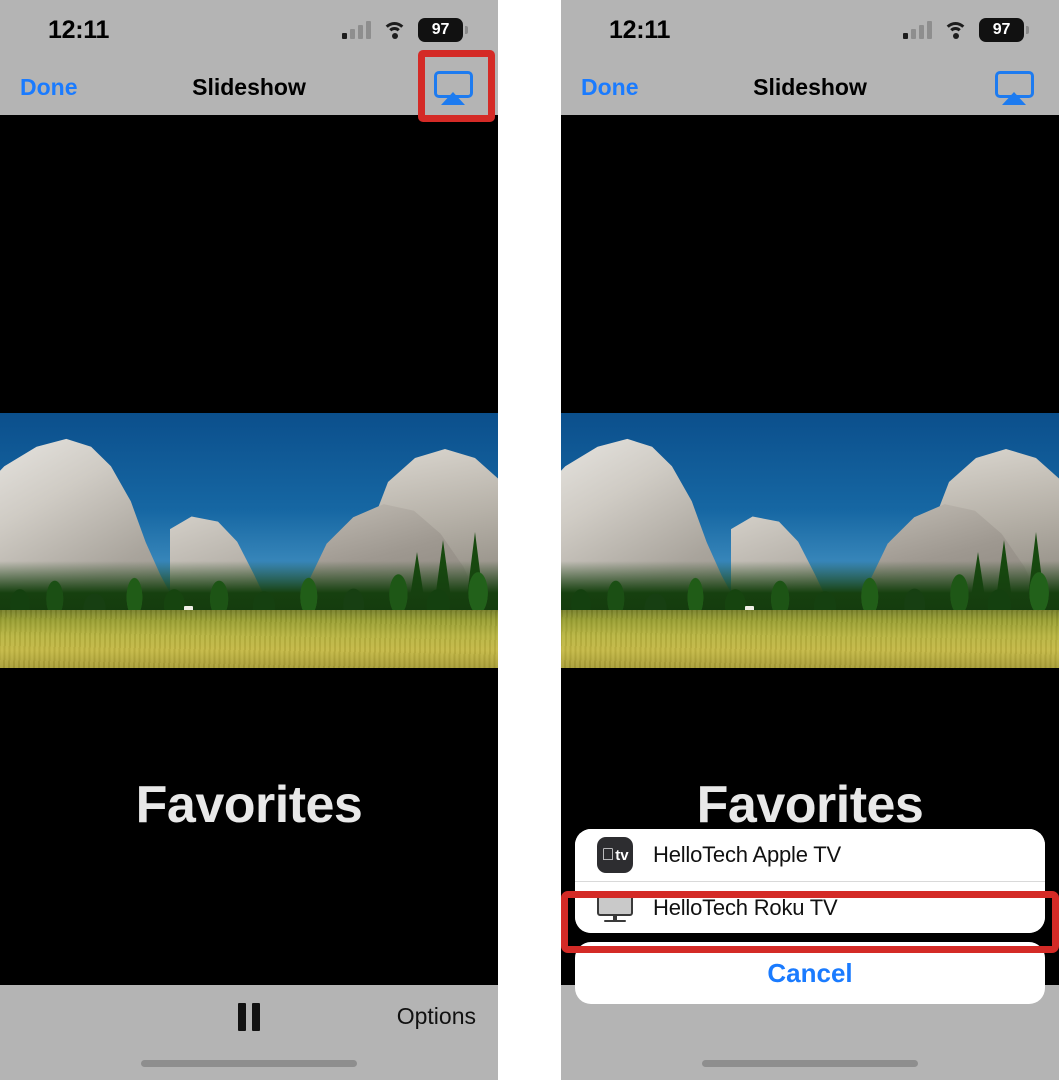  I want to click on cancel-button: Cancel, so click(810, 973).